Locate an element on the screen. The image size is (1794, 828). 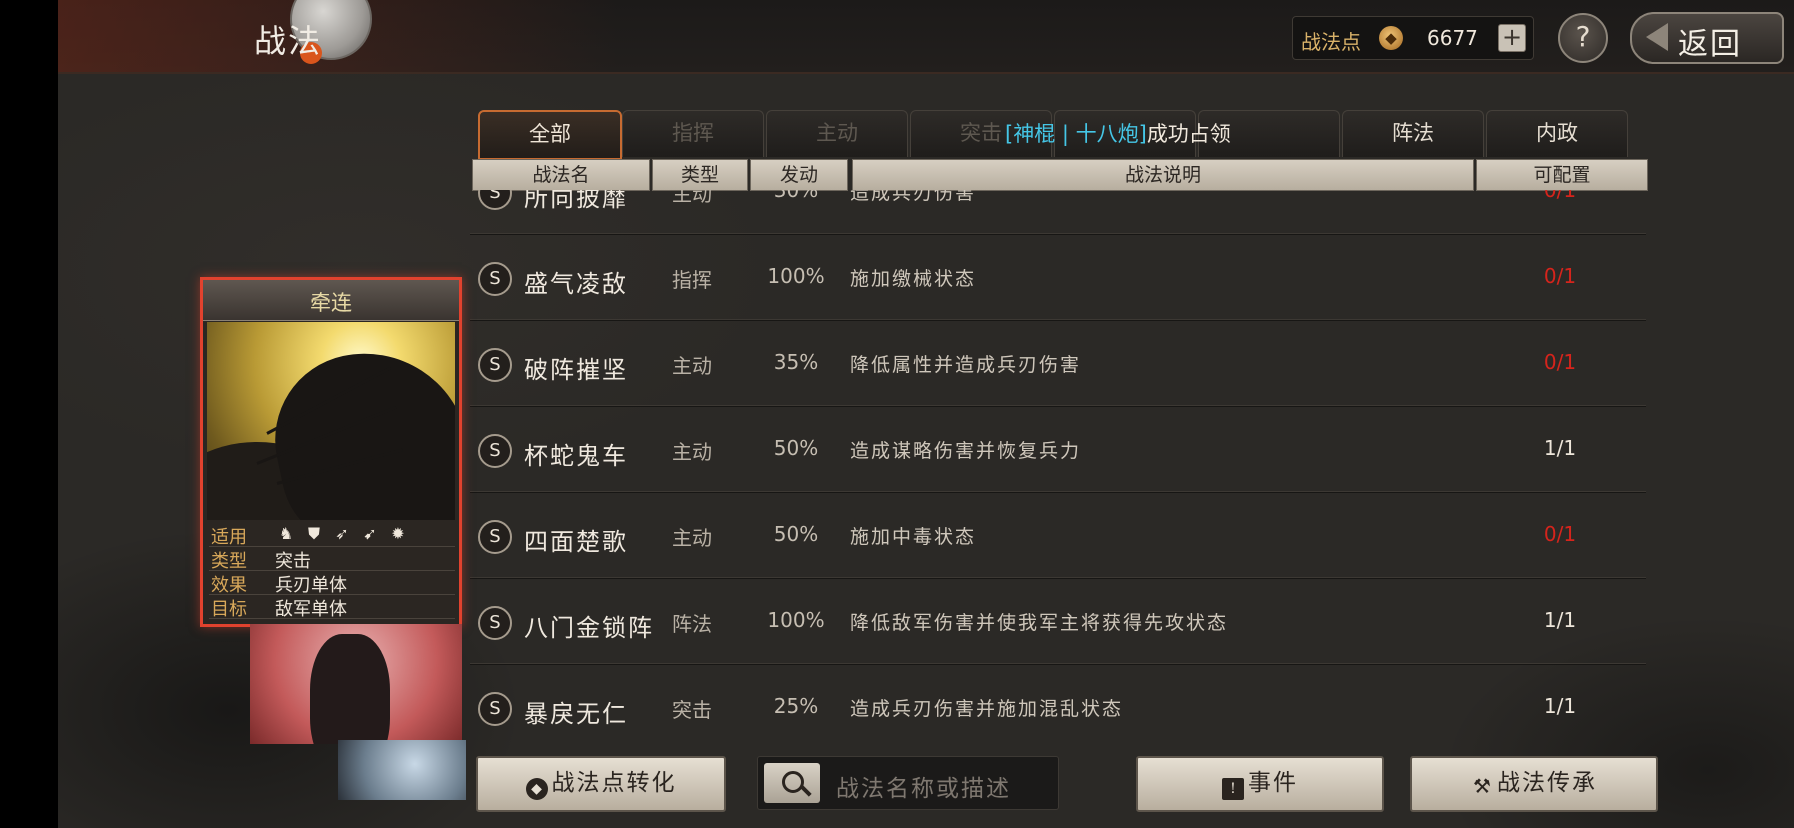
column-header-config: 可配置 is located at coordinates (1562, 175).